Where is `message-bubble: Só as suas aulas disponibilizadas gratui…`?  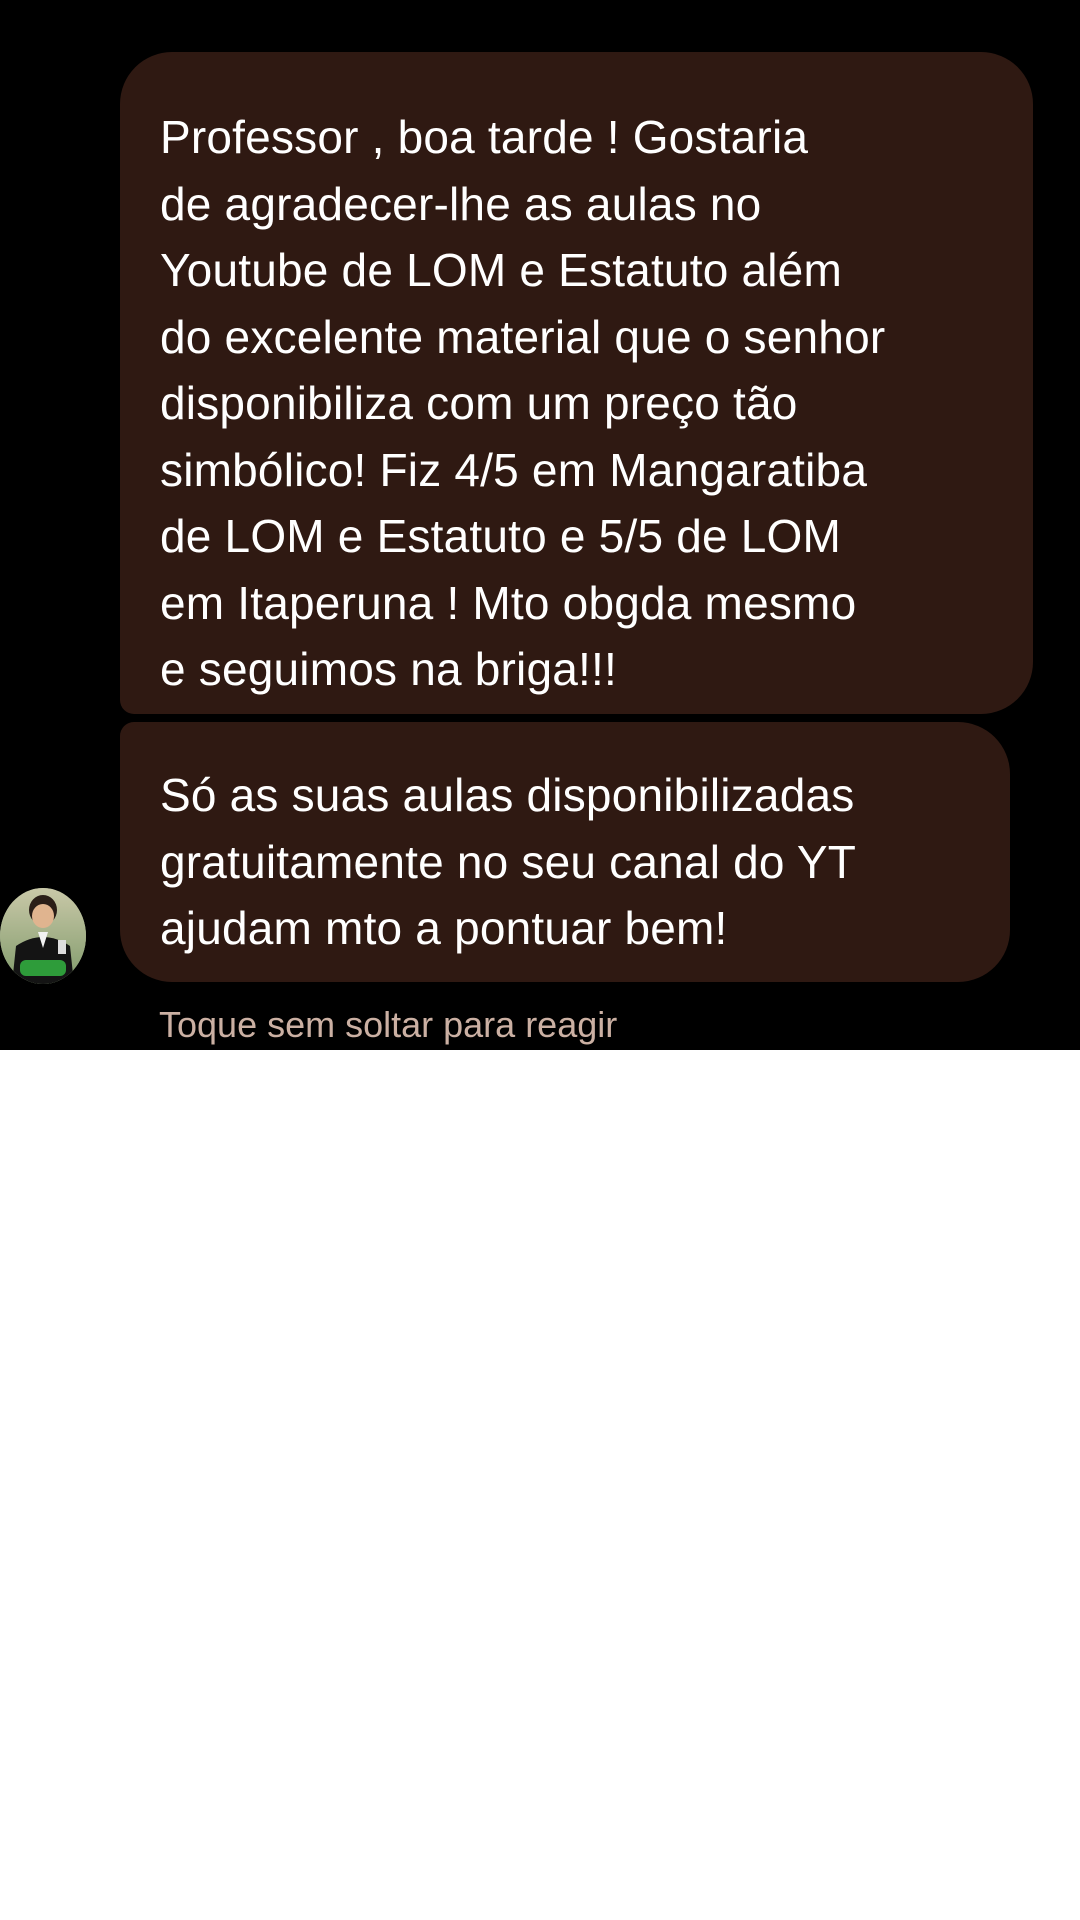 message-bubble: Só as suas aulas disponibilizadas gratui… is located at coordinates (565, 852).